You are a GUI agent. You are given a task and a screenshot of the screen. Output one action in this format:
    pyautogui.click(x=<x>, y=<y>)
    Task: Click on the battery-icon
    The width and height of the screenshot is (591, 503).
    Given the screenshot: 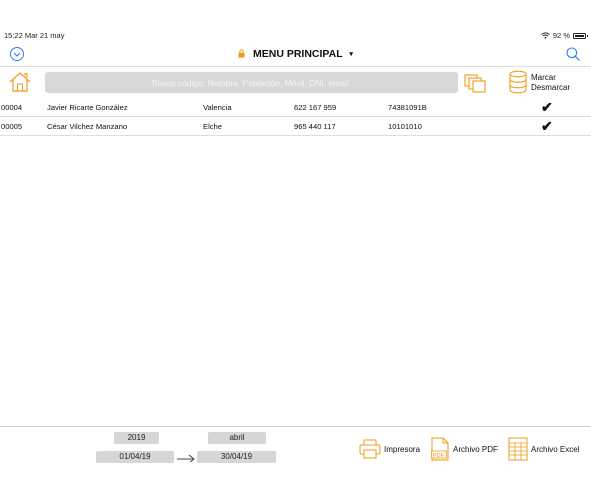 What is the action you would take?
    pyautogui.click(x=580, y=35)
    